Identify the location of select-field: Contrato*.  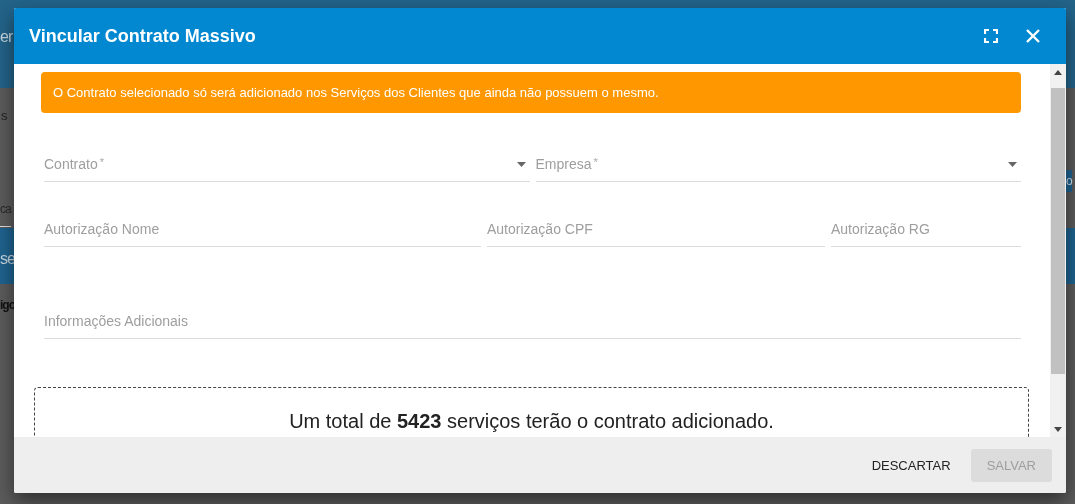
(287, 164).